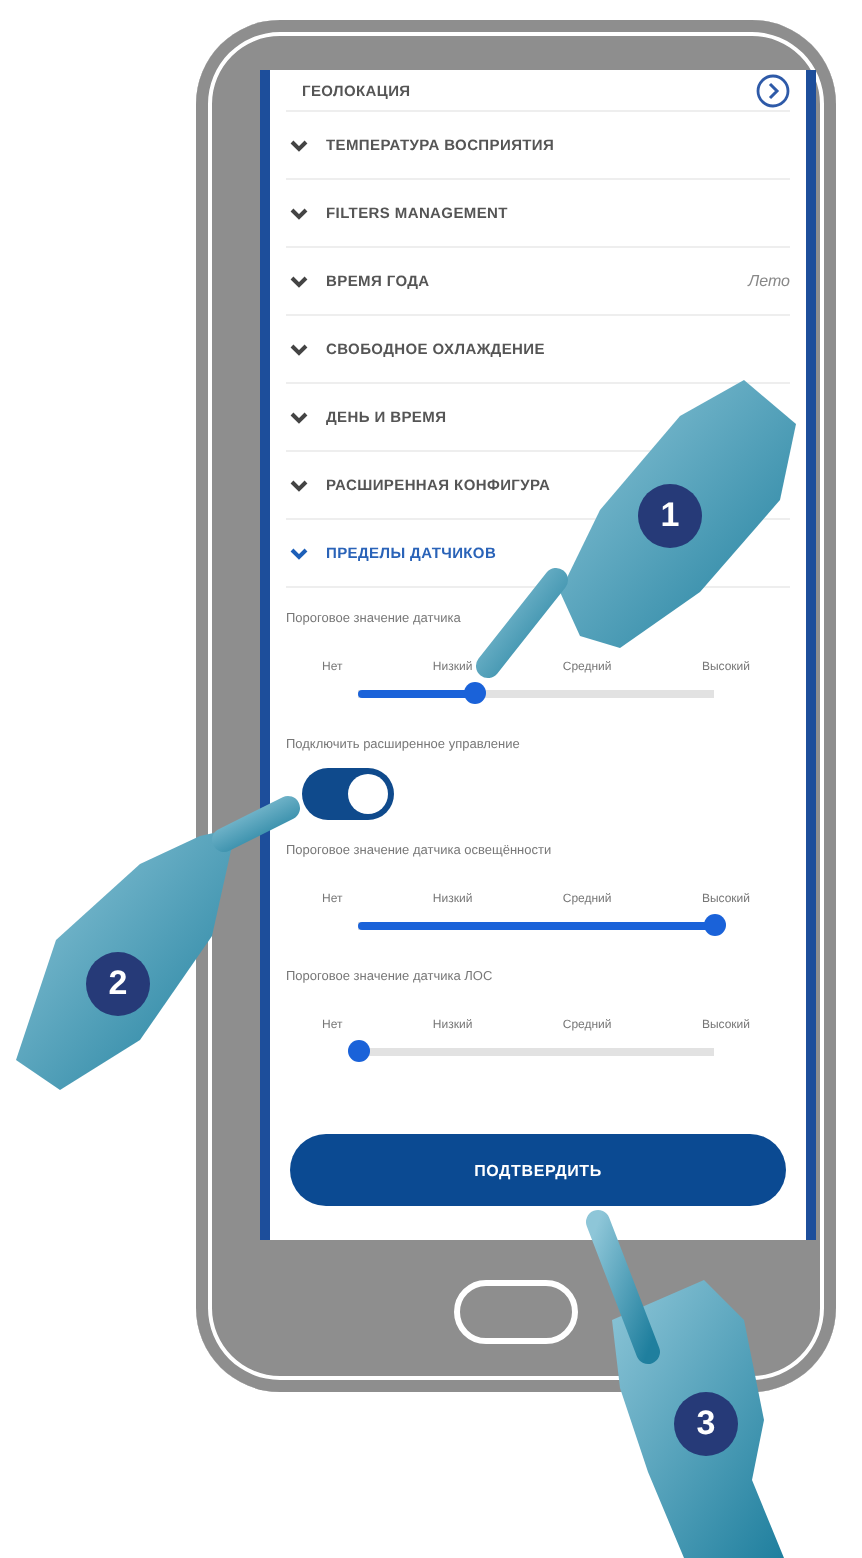 This screenshot has height=1558, width=862. What do you see at coordinates (773, 90) in the screenshot?
I see `arrow-circle-icon` at bounding box center [773, 90].